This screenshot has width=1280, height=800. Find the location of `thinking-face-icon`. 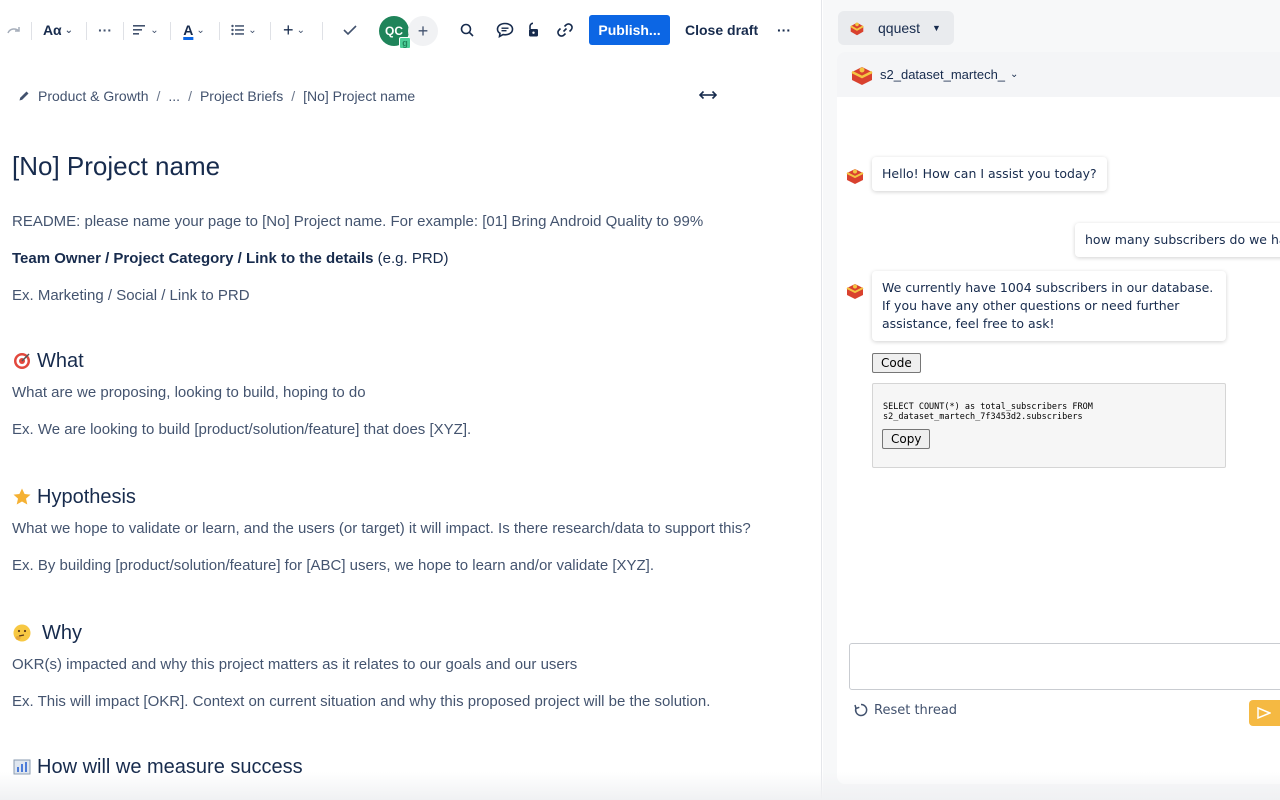

thinking-face-icon is located at coordinates (22, 633).